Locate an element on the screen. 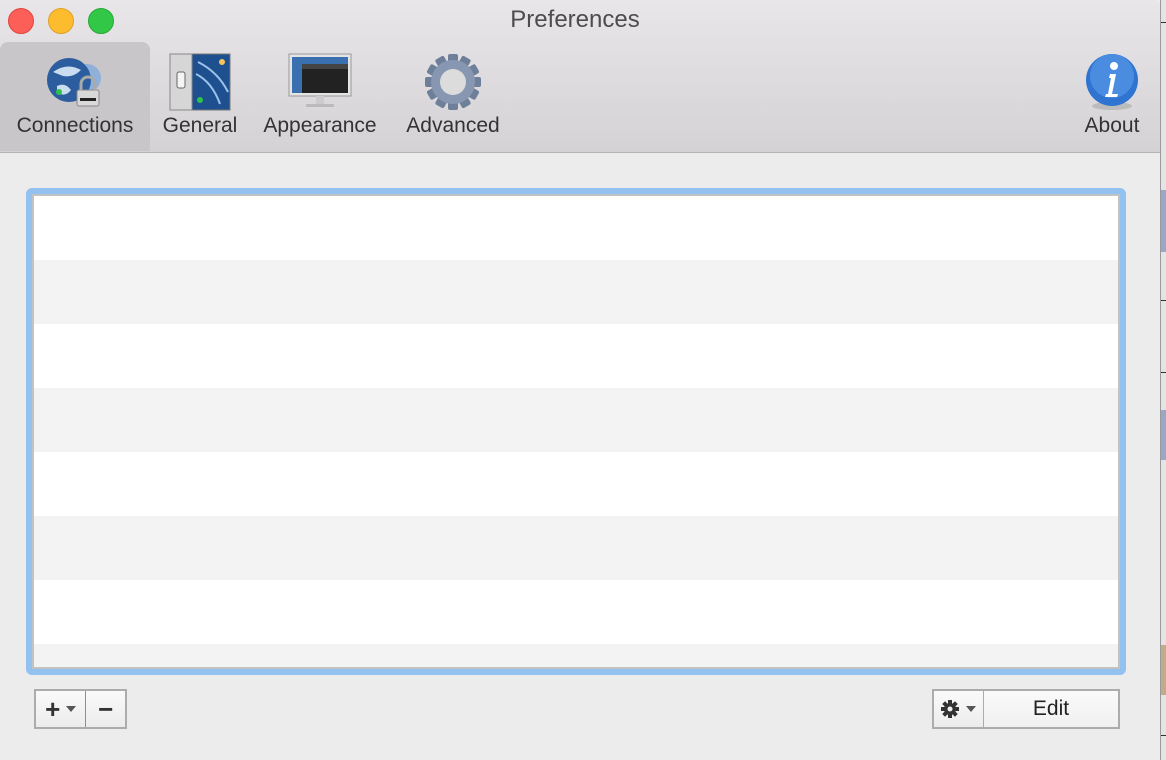 Image resolution: width=1166 pixels, height=760 pixels. tab-general: General is located at coordinates (200, 96).